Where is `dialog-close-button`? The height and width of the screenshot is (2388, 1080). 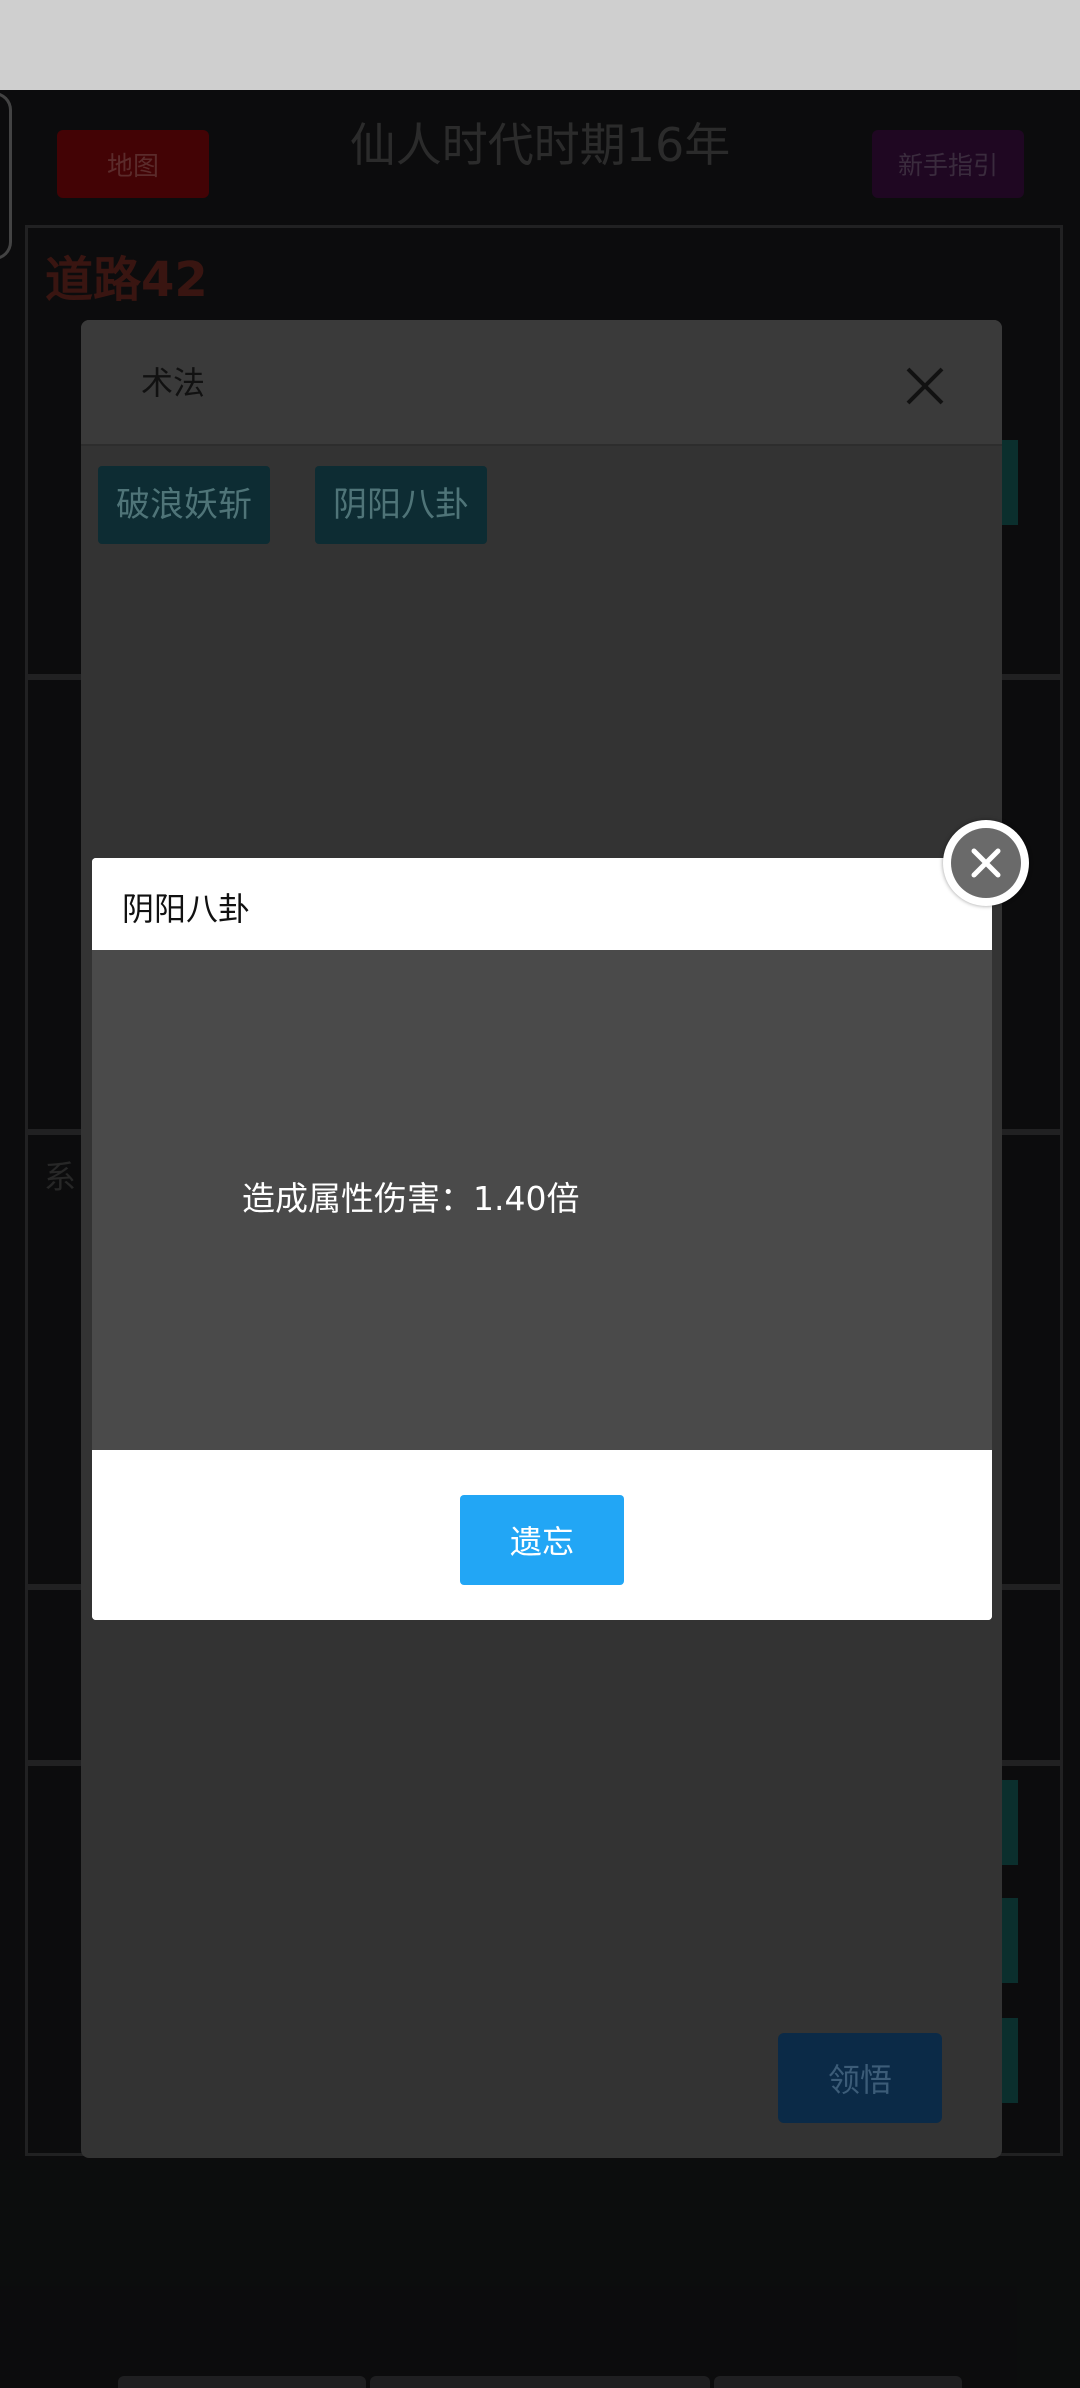 dialog-close-button is located at coordinates (986, 863).